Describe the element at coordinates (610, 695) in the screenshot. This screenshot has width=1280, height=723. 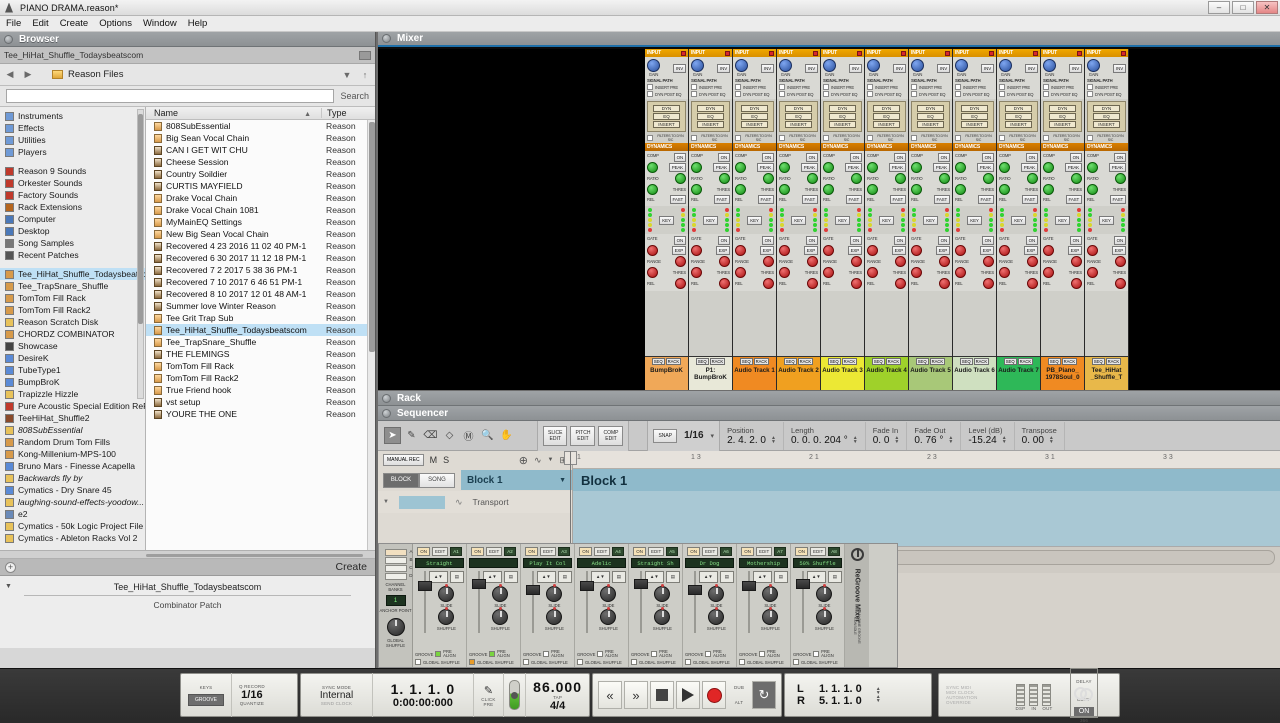
I see `rewind-button: «` at that location.